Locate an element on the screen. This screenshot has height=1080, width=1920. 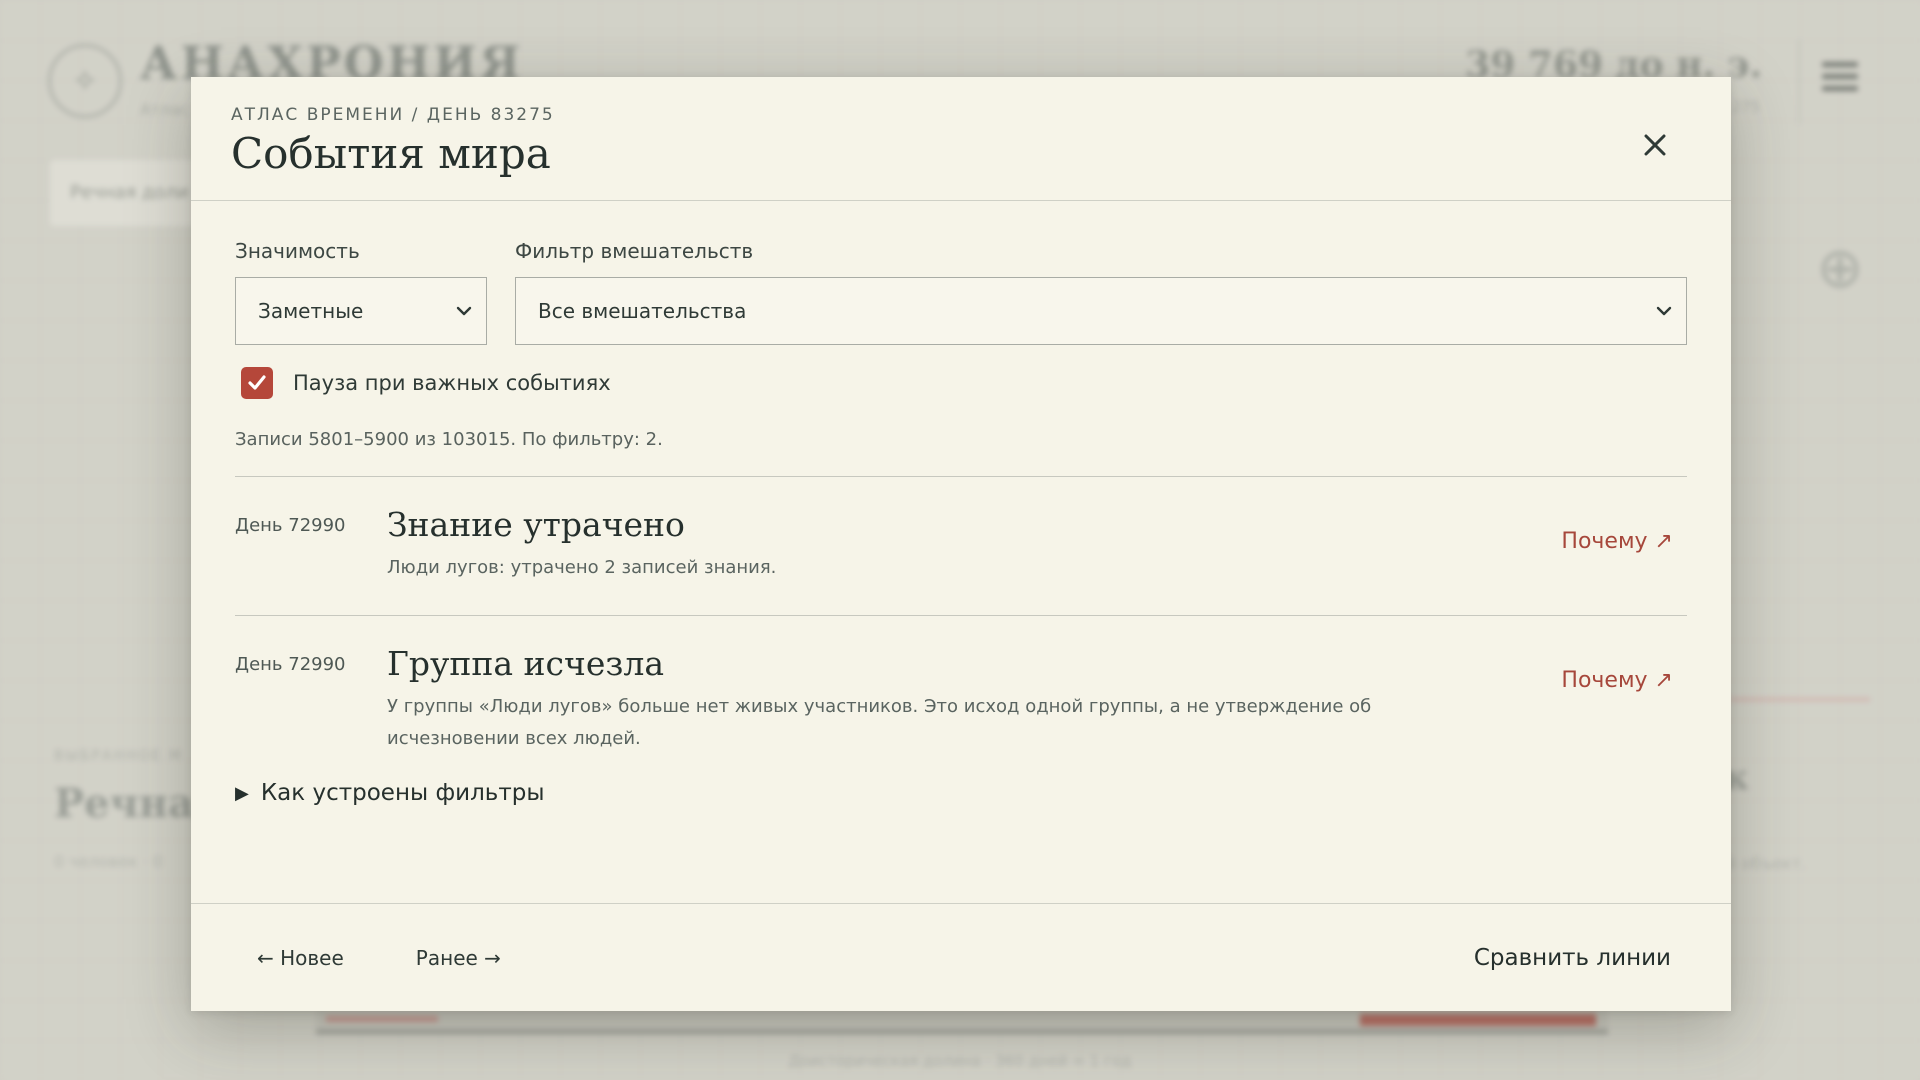
event-description: Люди лугов: утрачено 2 записей знания. is located at coordinates (582, 567).